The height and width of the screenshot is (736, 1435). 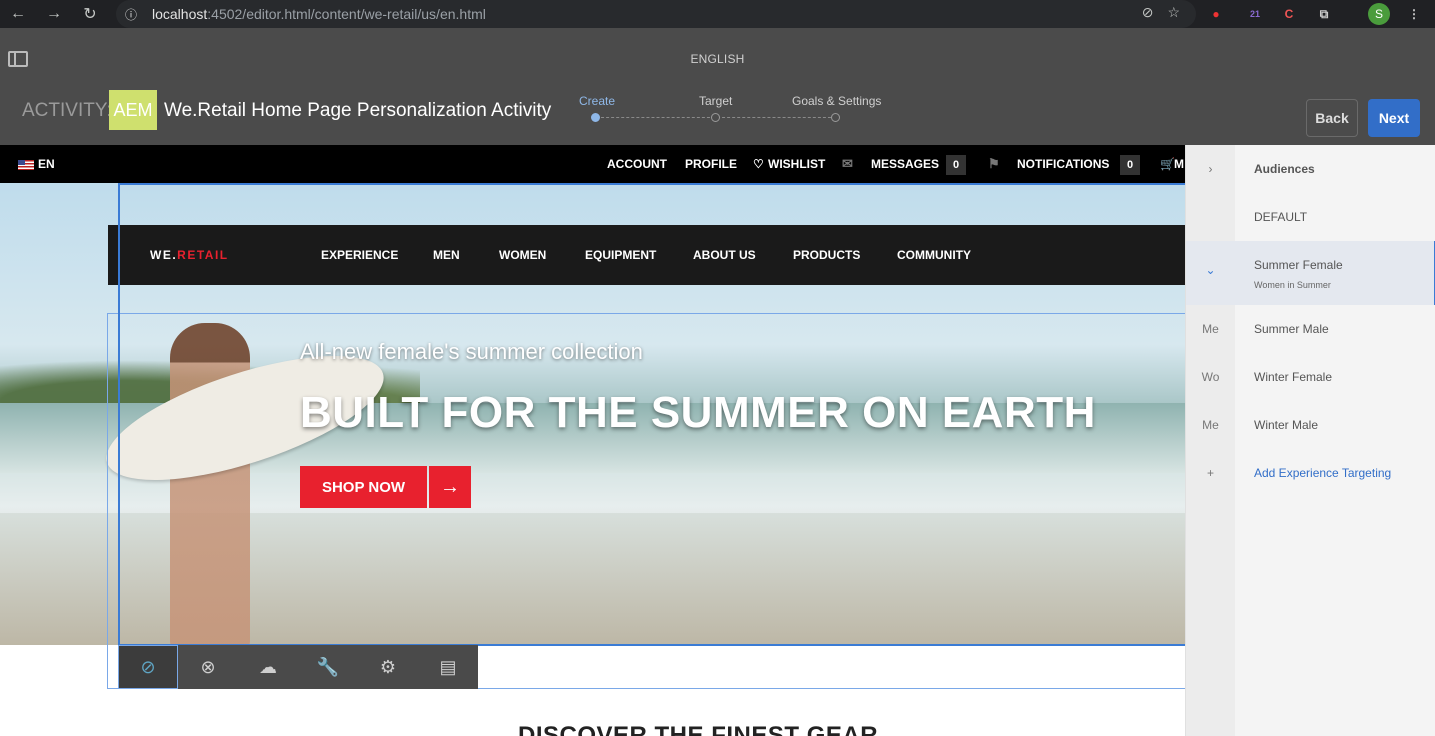 I want to click on profile-avatar: S, so click(x=1379, y=14).